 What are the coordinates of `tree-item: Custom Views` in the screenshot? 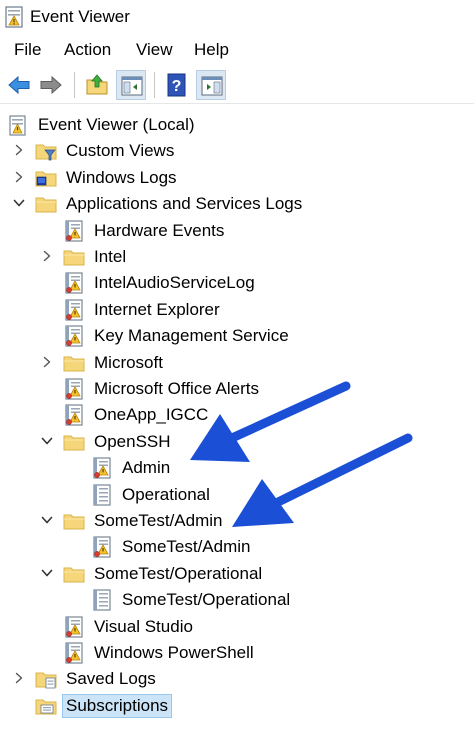 It's located at (237, 151).